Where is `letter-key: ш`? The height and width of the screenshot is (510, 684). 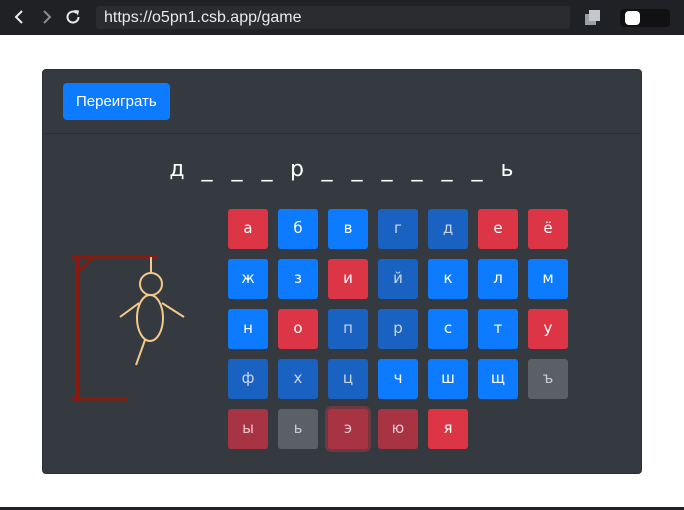
letter-key: ш is located at coordinates (448, 379).